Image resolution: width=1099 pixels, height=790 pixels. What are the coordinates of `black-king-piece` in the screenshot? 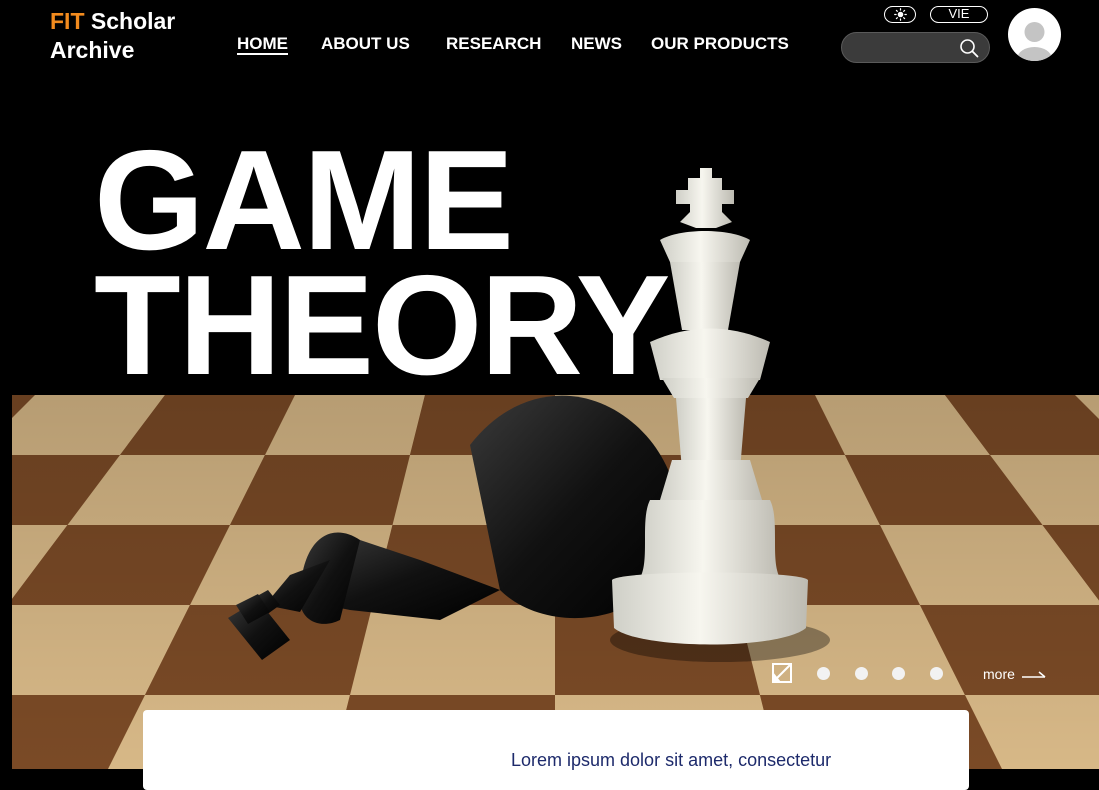 It's located at (453, 528).